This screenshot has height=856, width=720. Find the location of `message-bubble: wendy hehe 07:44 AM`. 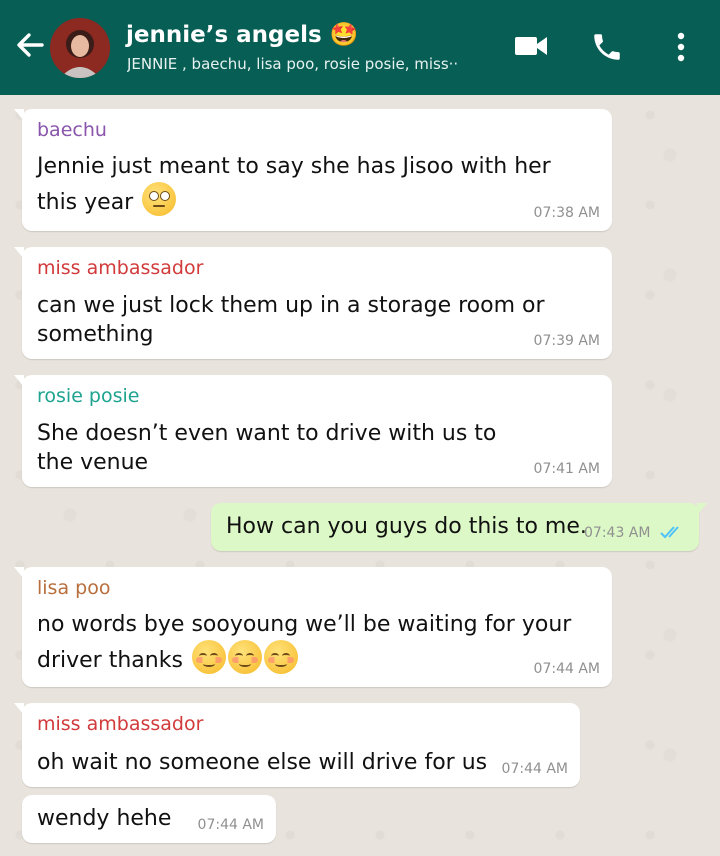

message-bubble: wendy hehe 07:44 AM is located at coordinates (149, 819).